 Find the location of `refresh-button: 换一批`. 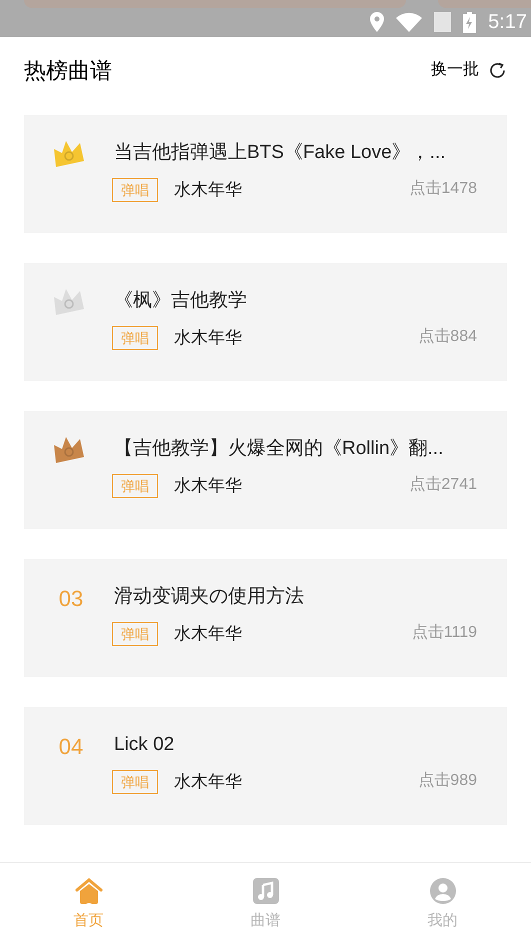

refresh-button: 换一批 is located at coordinates (469, 70).